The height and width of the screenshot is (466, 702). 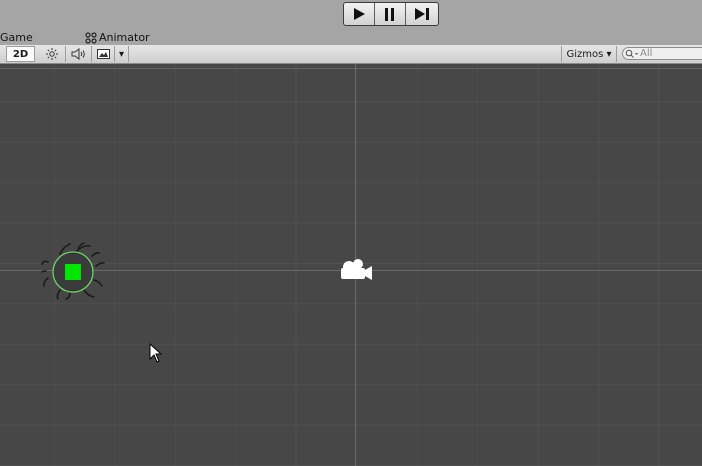 I want to click on gizmos-label: Gizmos ▾, so click(x=589, y=54).